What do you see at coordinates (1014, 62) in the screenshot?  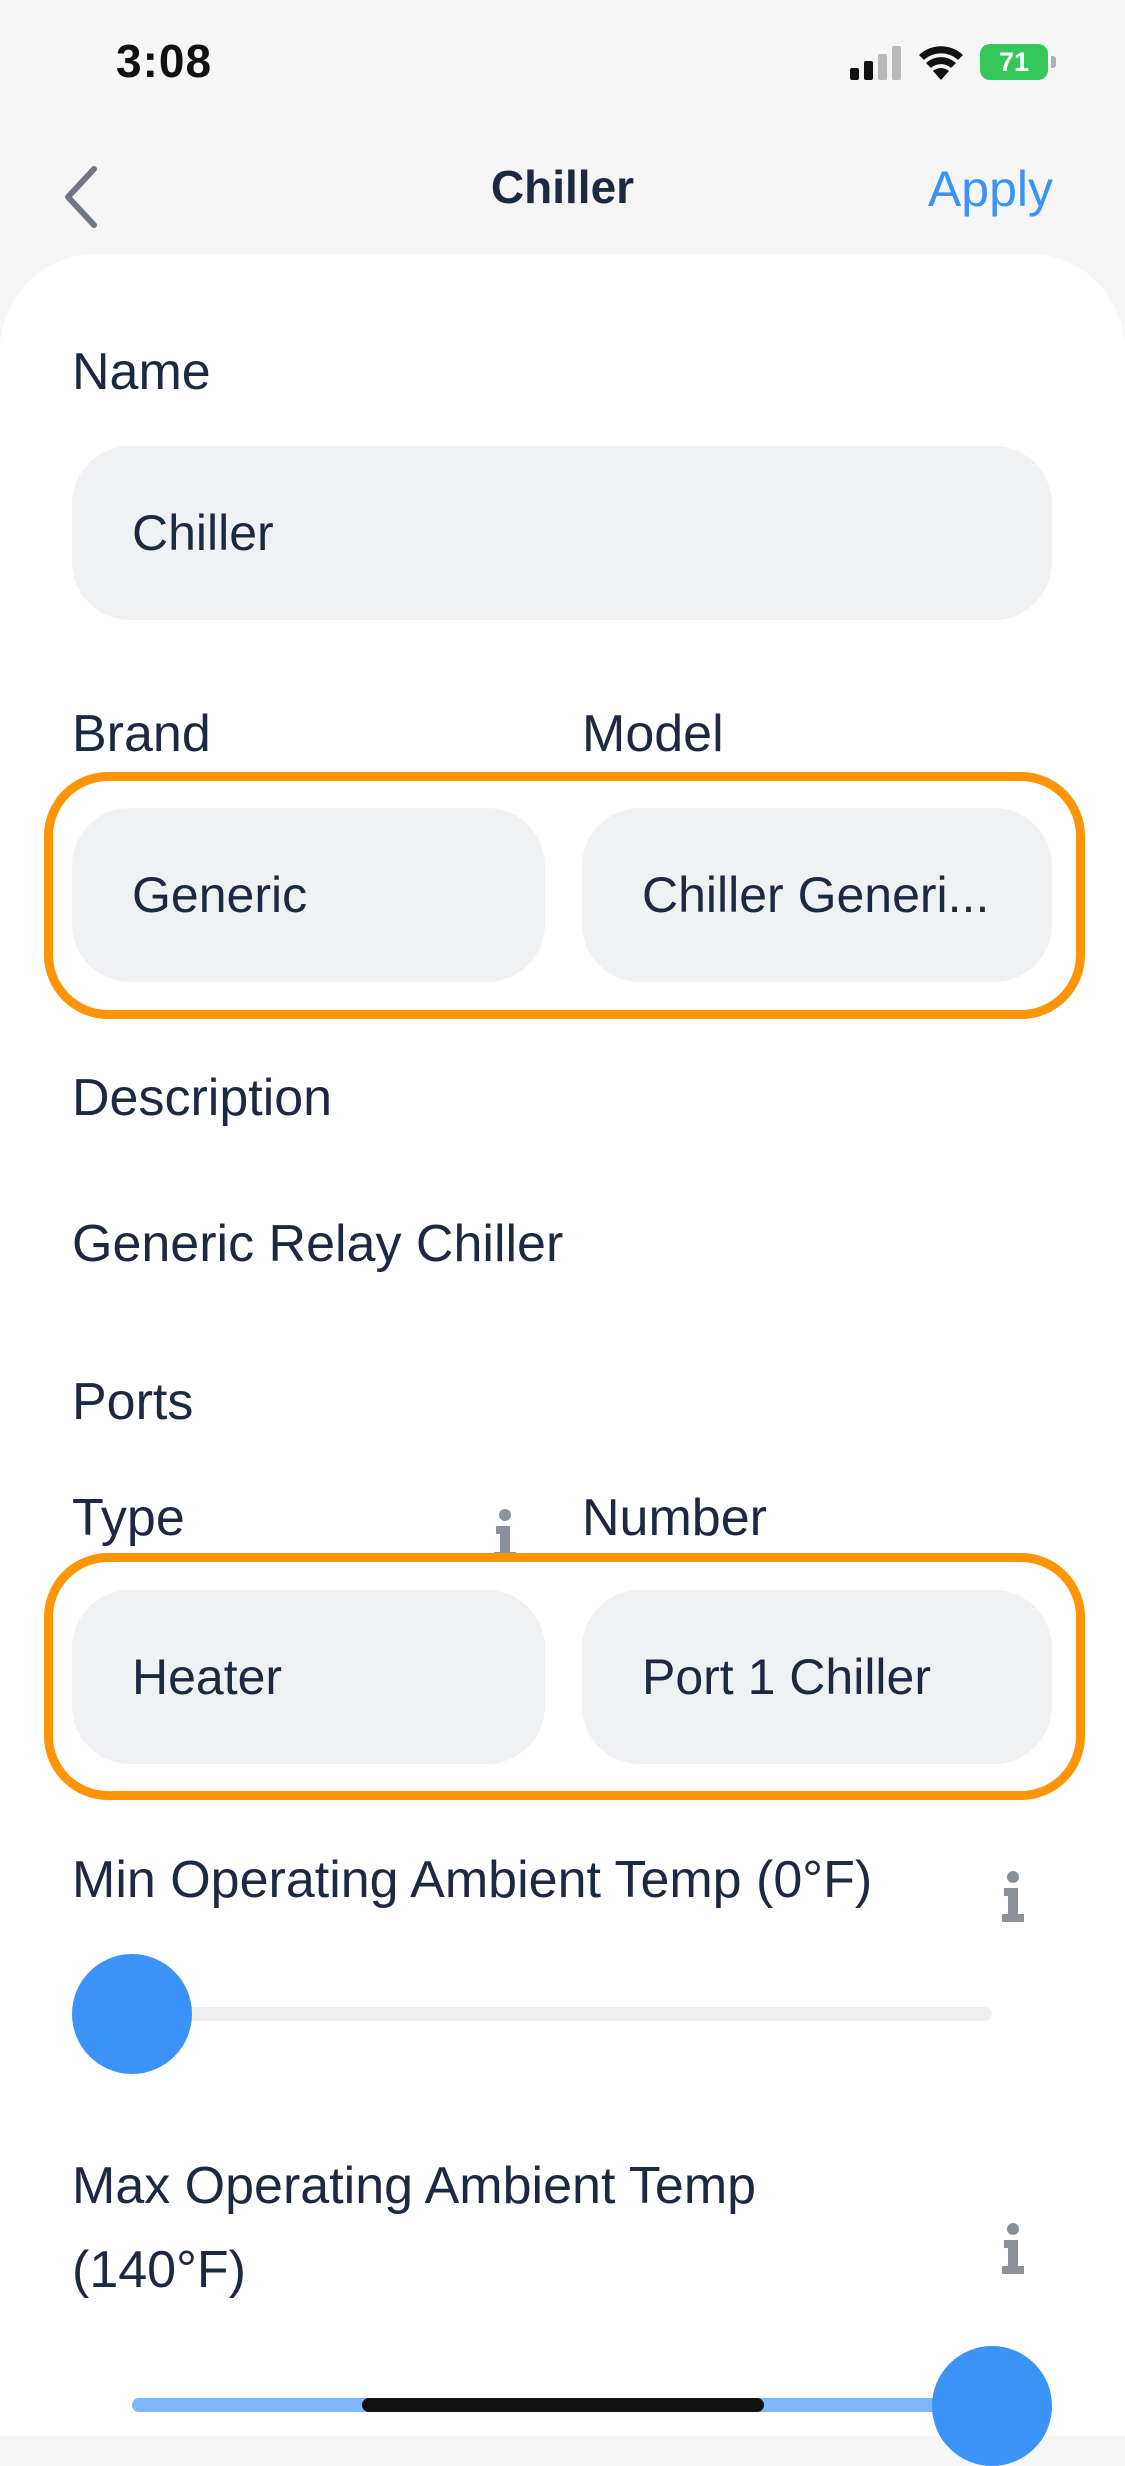 I see `battery-level: 71` at bounding box center [1014, 62].